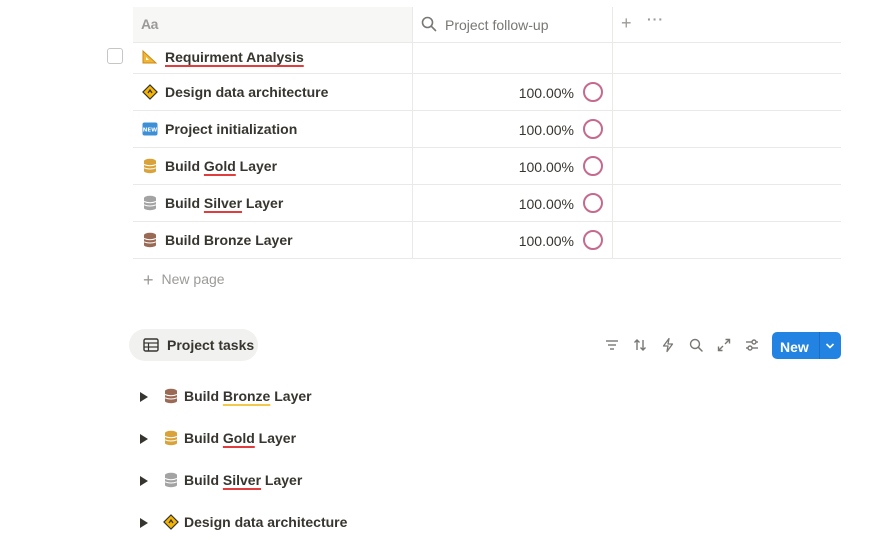  I want to click on svg-text: NEW, so click(150, 131).